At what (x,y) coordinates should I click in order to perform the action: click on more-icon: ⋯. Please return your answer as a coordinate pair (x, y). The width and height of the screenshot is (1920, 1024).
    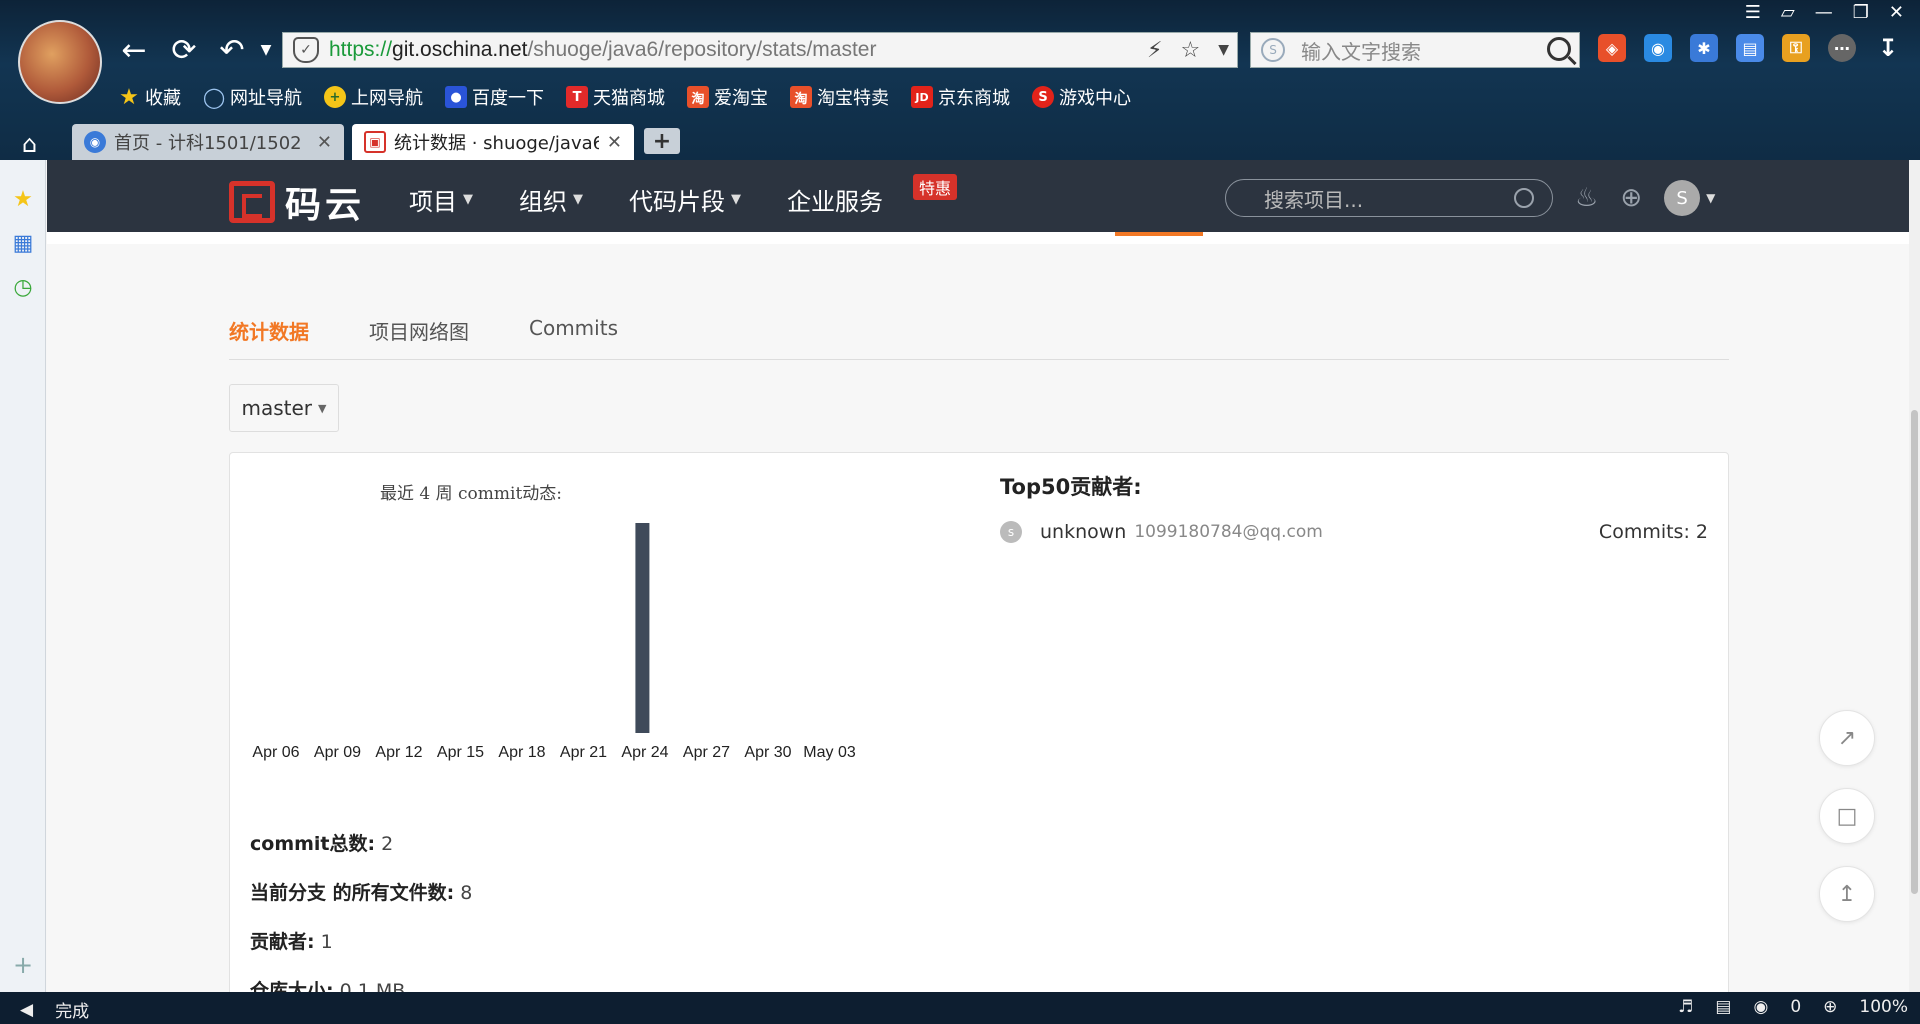
    Looking at the image, I should click on (1842, 48).